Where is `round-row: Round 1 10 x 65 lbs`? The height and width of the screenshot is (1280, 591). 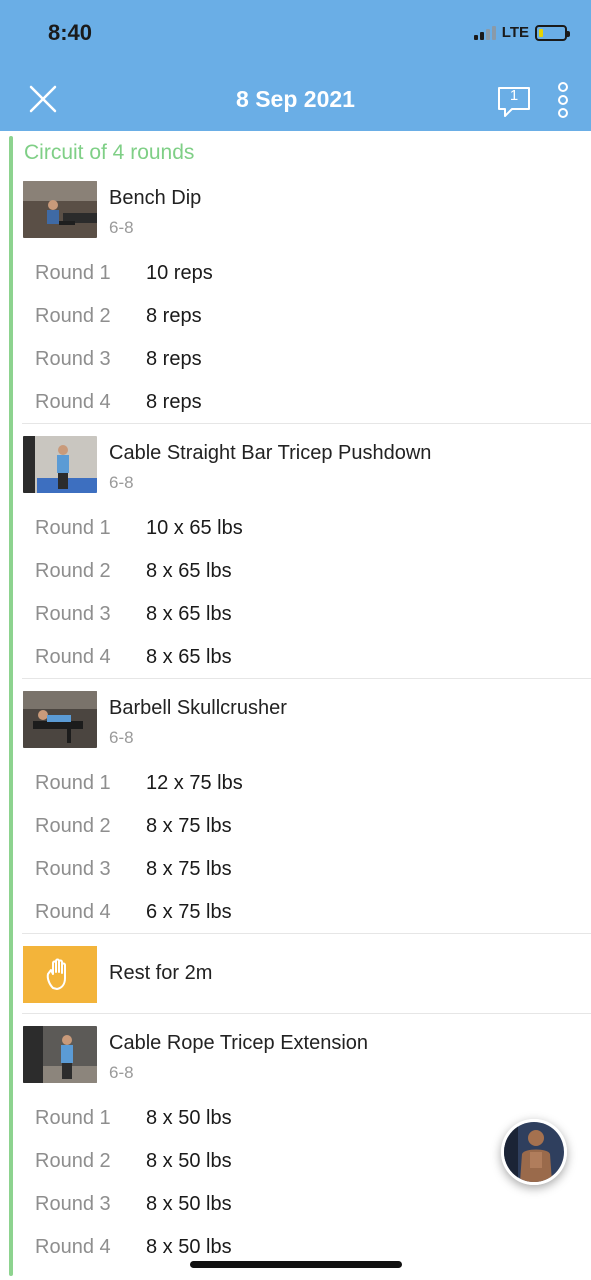
round-row: Round 1 10 x 65 lbs is located at coordinates (295, 532).